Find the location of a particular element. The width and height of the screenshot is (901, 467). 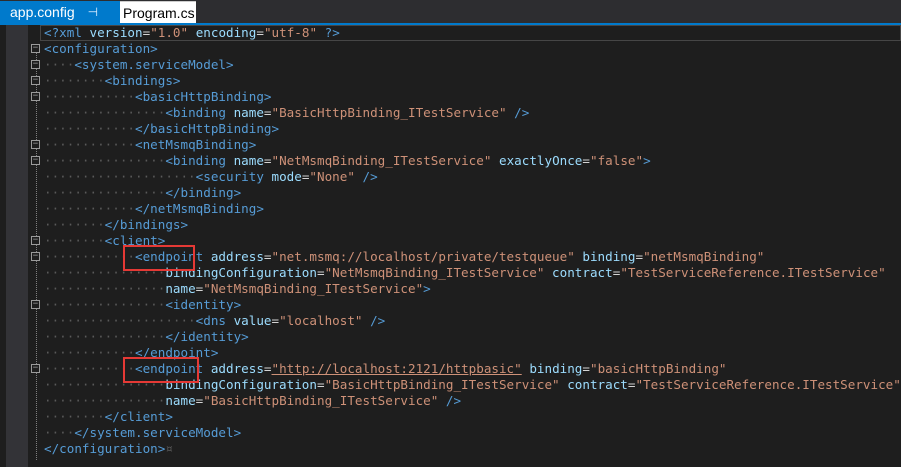

code-line: ········</bindings> is located at coordinates (450, 225).